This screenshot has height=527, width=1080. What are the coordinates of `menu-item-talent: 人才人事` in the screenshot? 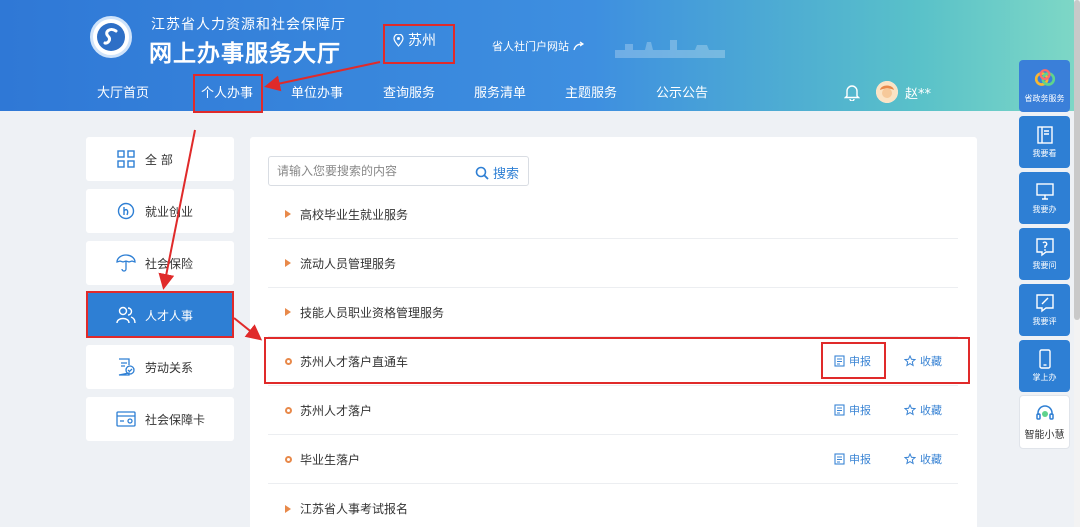 It's located at (160, 315).